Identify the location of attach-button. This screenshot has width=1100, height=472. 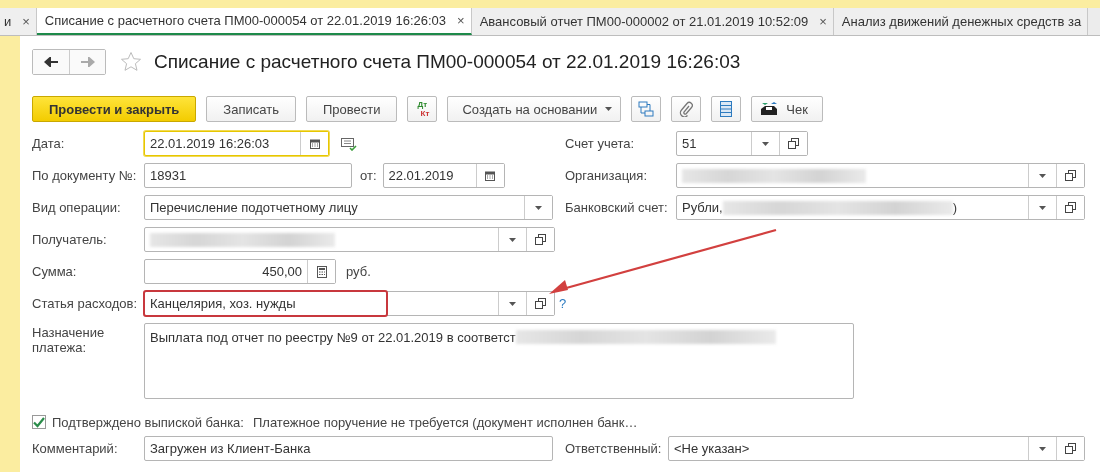
(686, 109).